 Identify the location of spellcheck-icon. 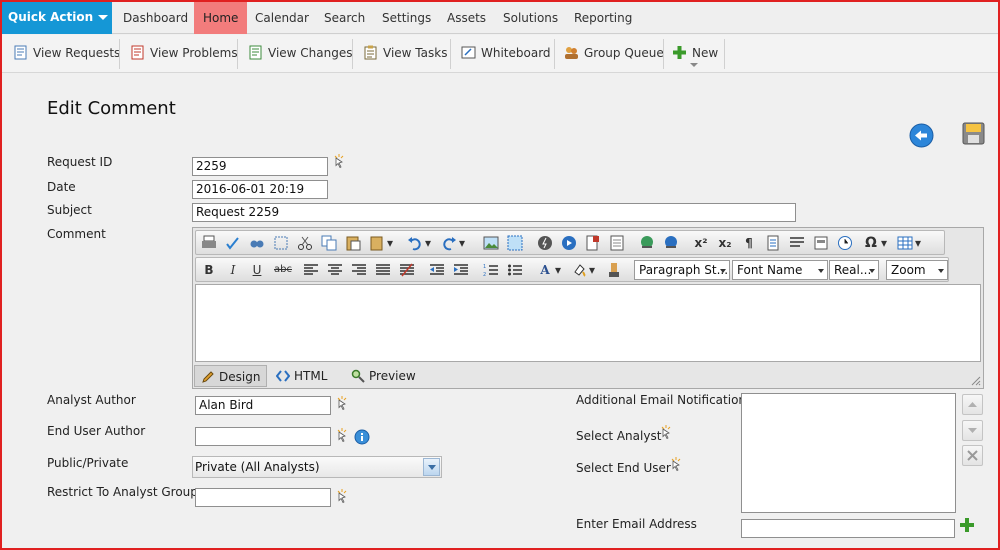
(233, 243).